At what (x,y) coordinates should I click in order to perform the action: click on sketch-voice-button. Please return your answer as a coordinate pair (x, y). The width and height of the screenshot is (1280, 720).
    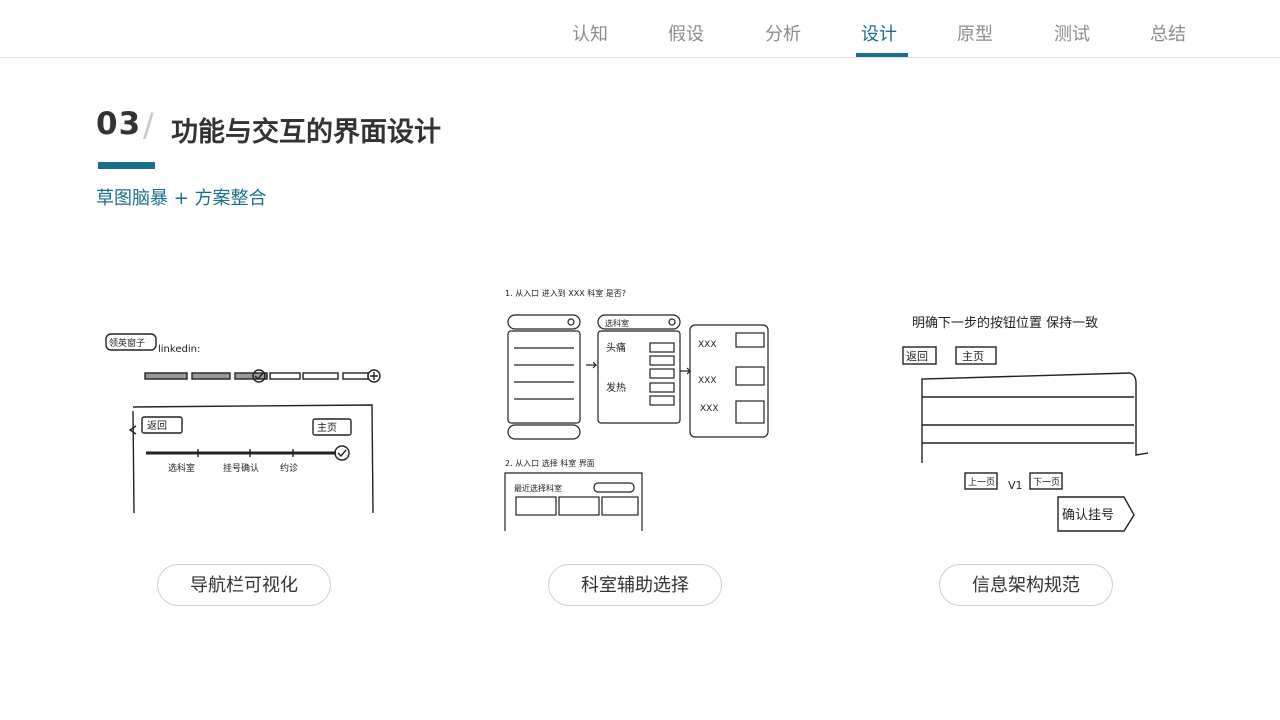
    Looking at the image, I should click on (544, 432).